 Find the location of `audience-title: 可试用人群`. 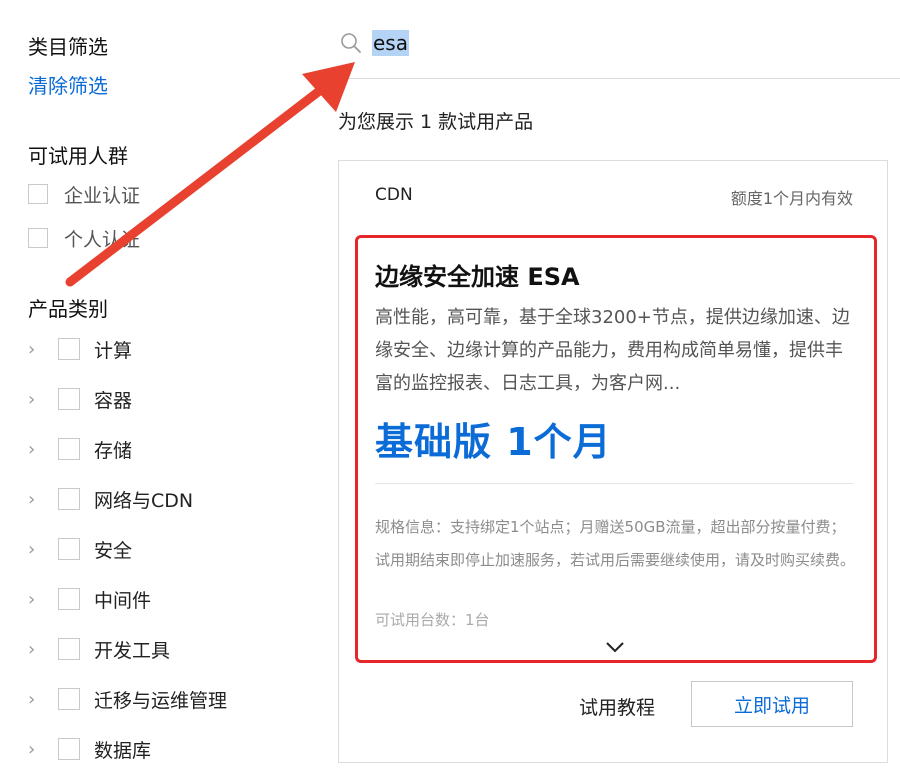

audience-title: 可试用人群 is located at coordinates (78, 156).